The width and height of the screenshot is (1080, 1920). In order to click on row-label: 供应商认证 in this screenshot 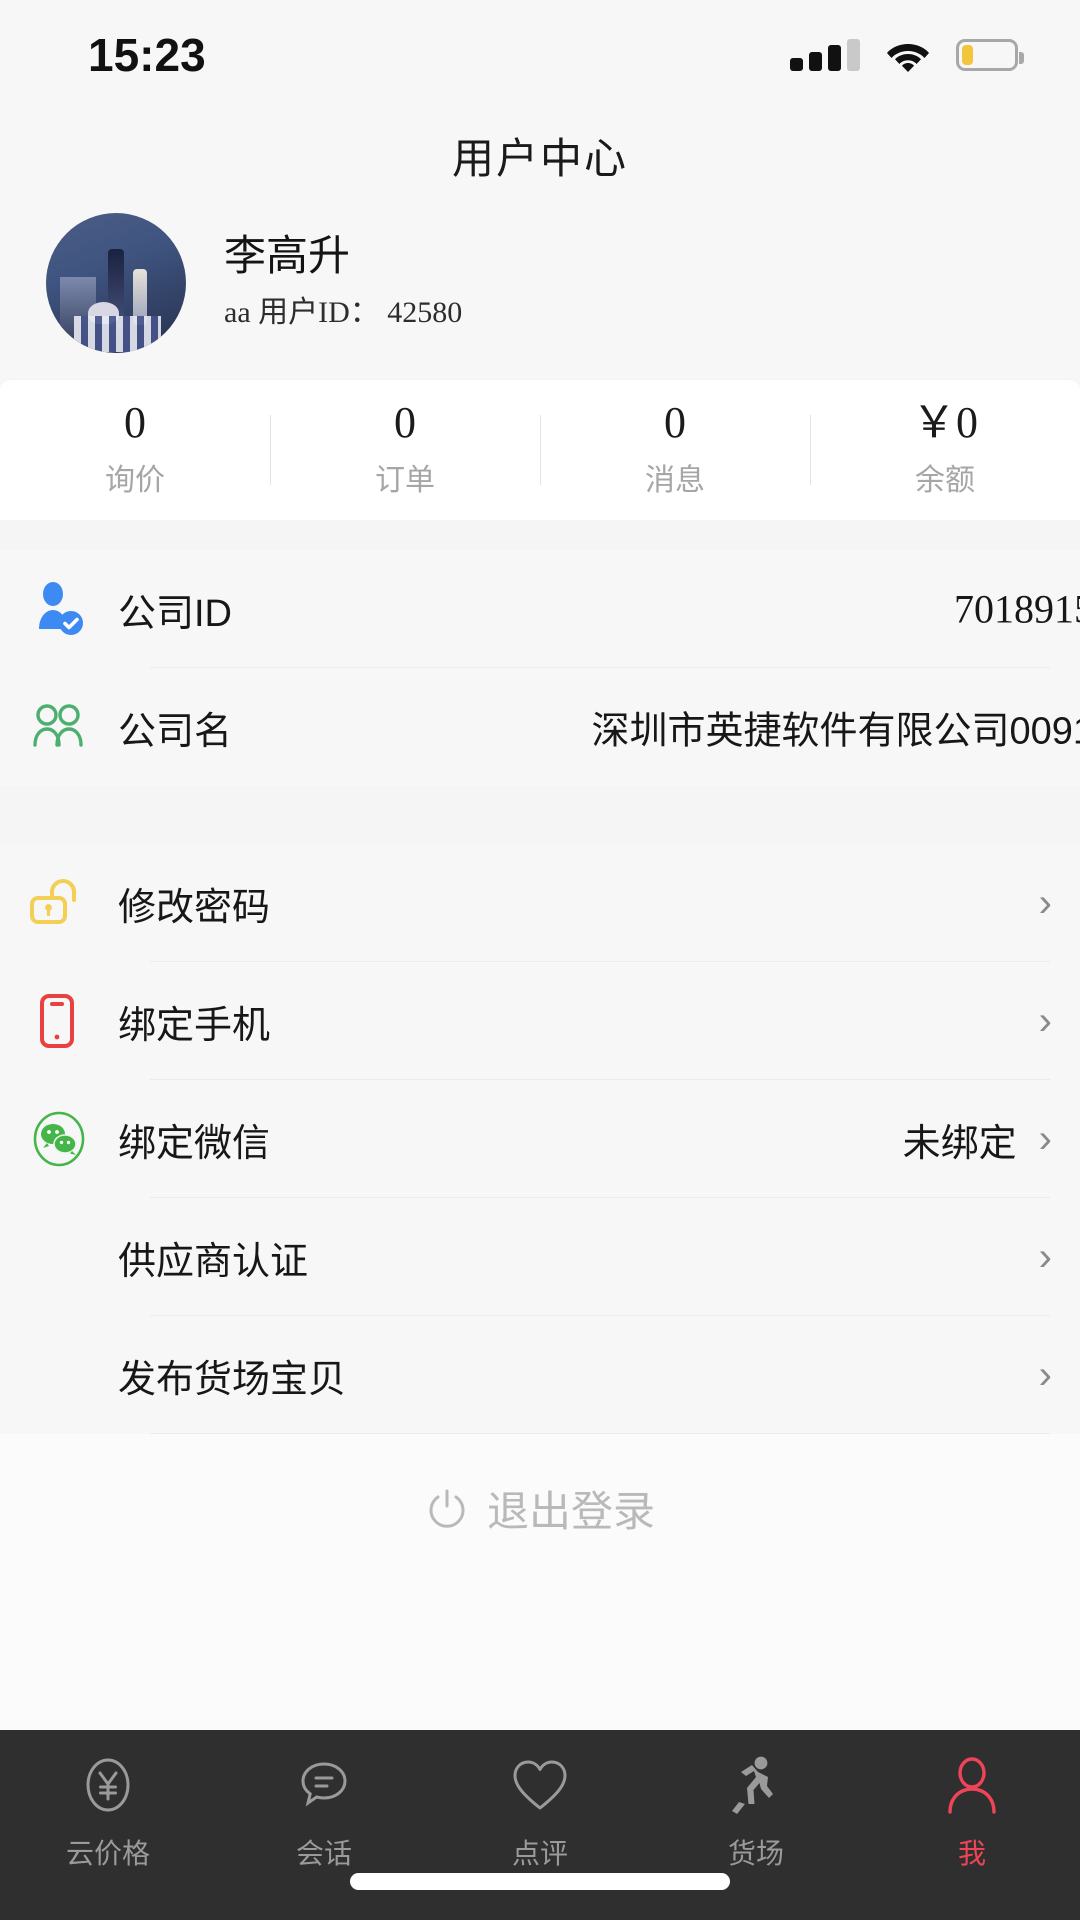, I will do `click(213, 1261)`.